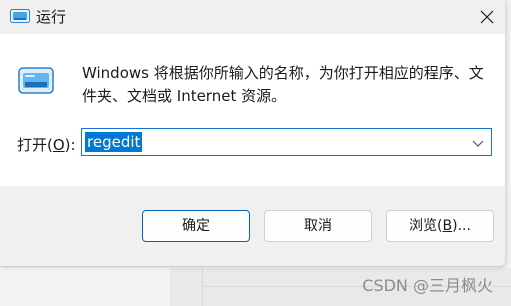 The width and height of the screenshot is (511, 306). Describe the element at coordinates (252, 17) in the screenshot. I see `title-bar: 运行` at that location.